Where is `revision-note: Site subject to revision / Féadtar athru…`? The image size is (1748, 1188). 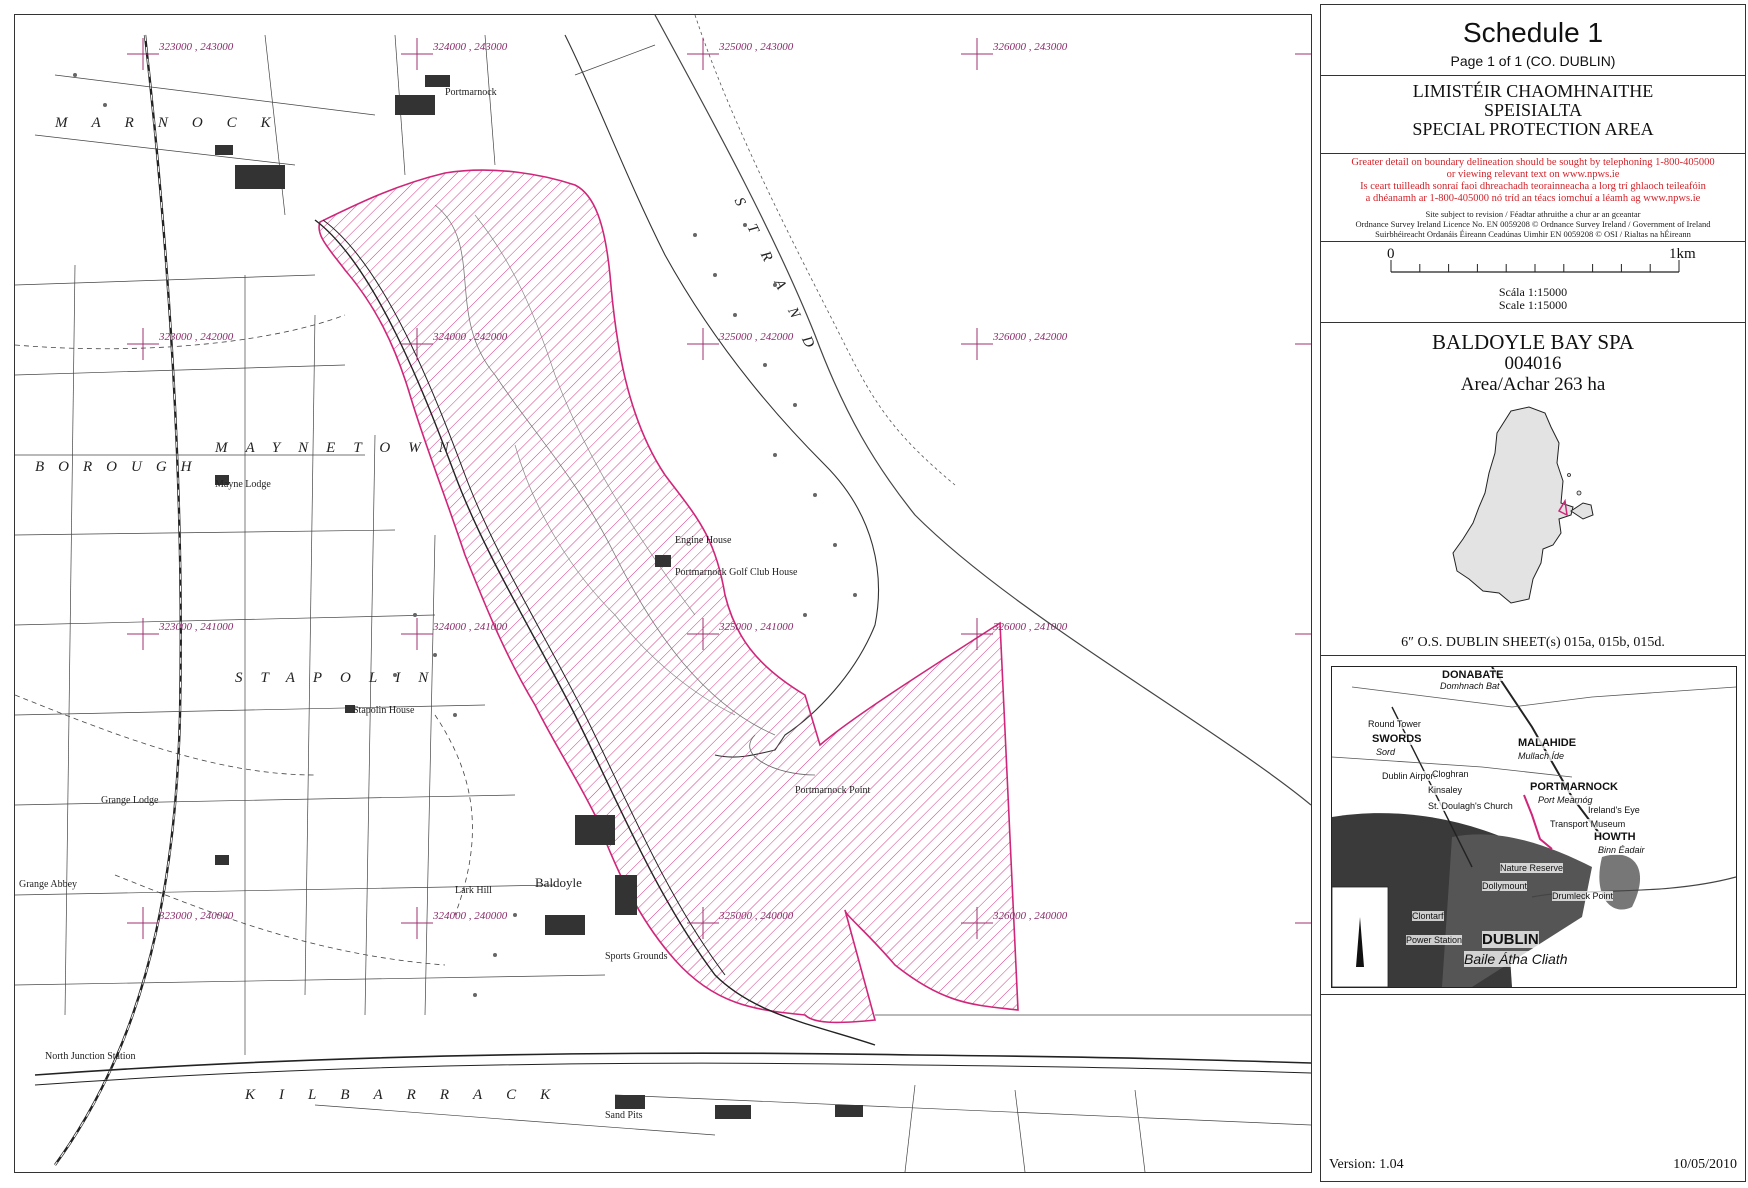 revision-note: Site subject to revision / Féadtar athru… is located at coordinates (1533, 214).